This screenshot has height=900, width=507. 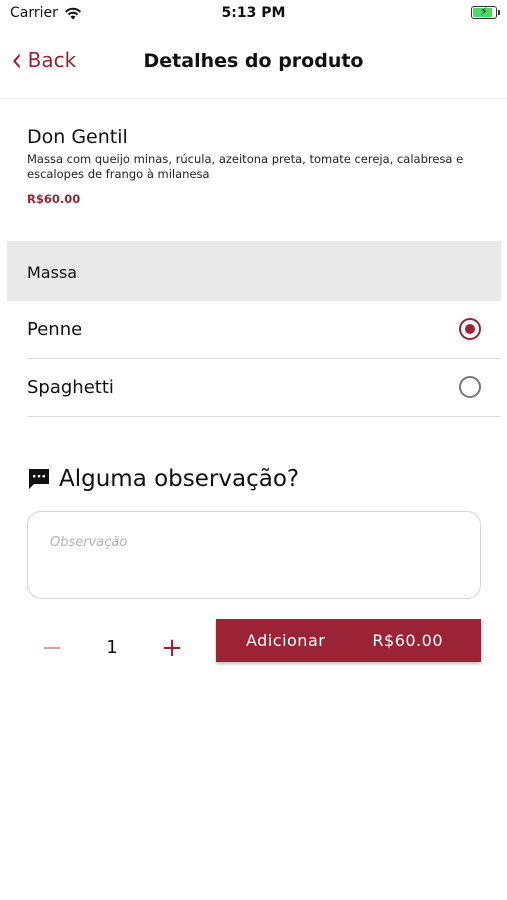 I want to click on radio-selected-icon, so click(x=470, y=329).